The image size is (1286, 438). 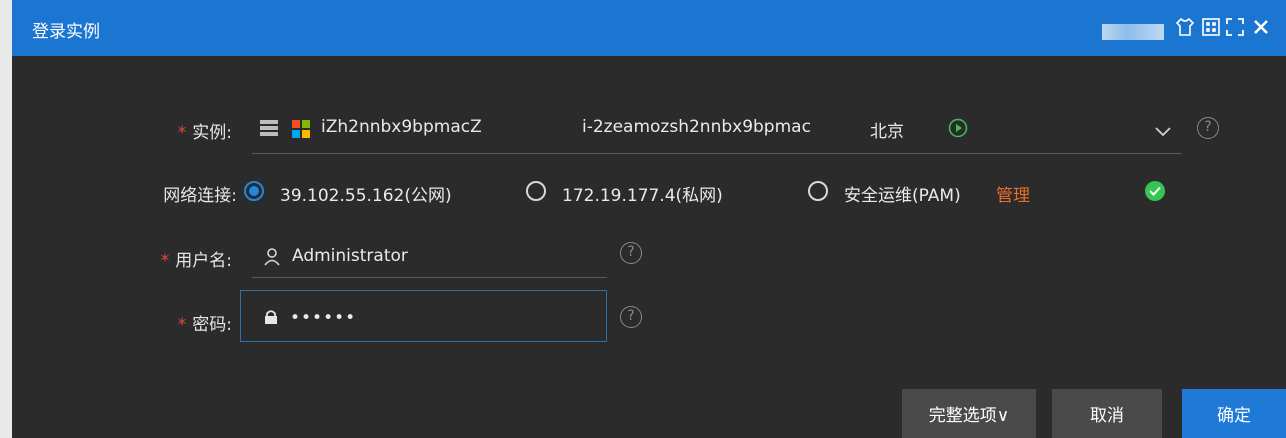 I want to click on username-underline, so click(x=429, y=277).